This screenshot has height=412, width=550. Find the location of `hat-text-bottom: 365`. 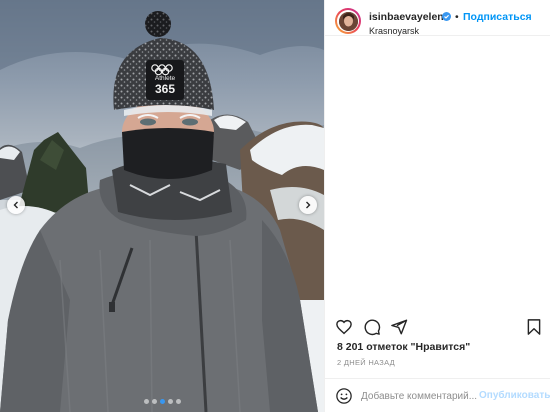

hat-text-bottom: 365 is located at coordinates (165, 89).